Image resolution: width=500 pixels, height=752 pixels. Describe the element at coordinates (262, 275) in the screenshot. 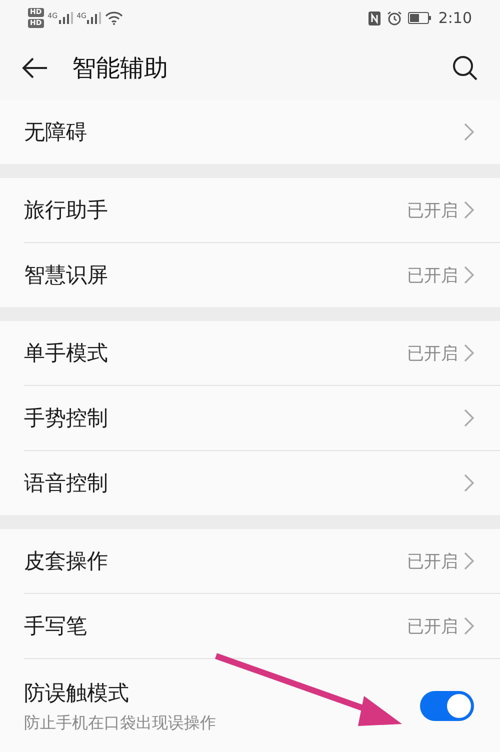

I see `settings-row: 智慧识屏 已开启` at that location.